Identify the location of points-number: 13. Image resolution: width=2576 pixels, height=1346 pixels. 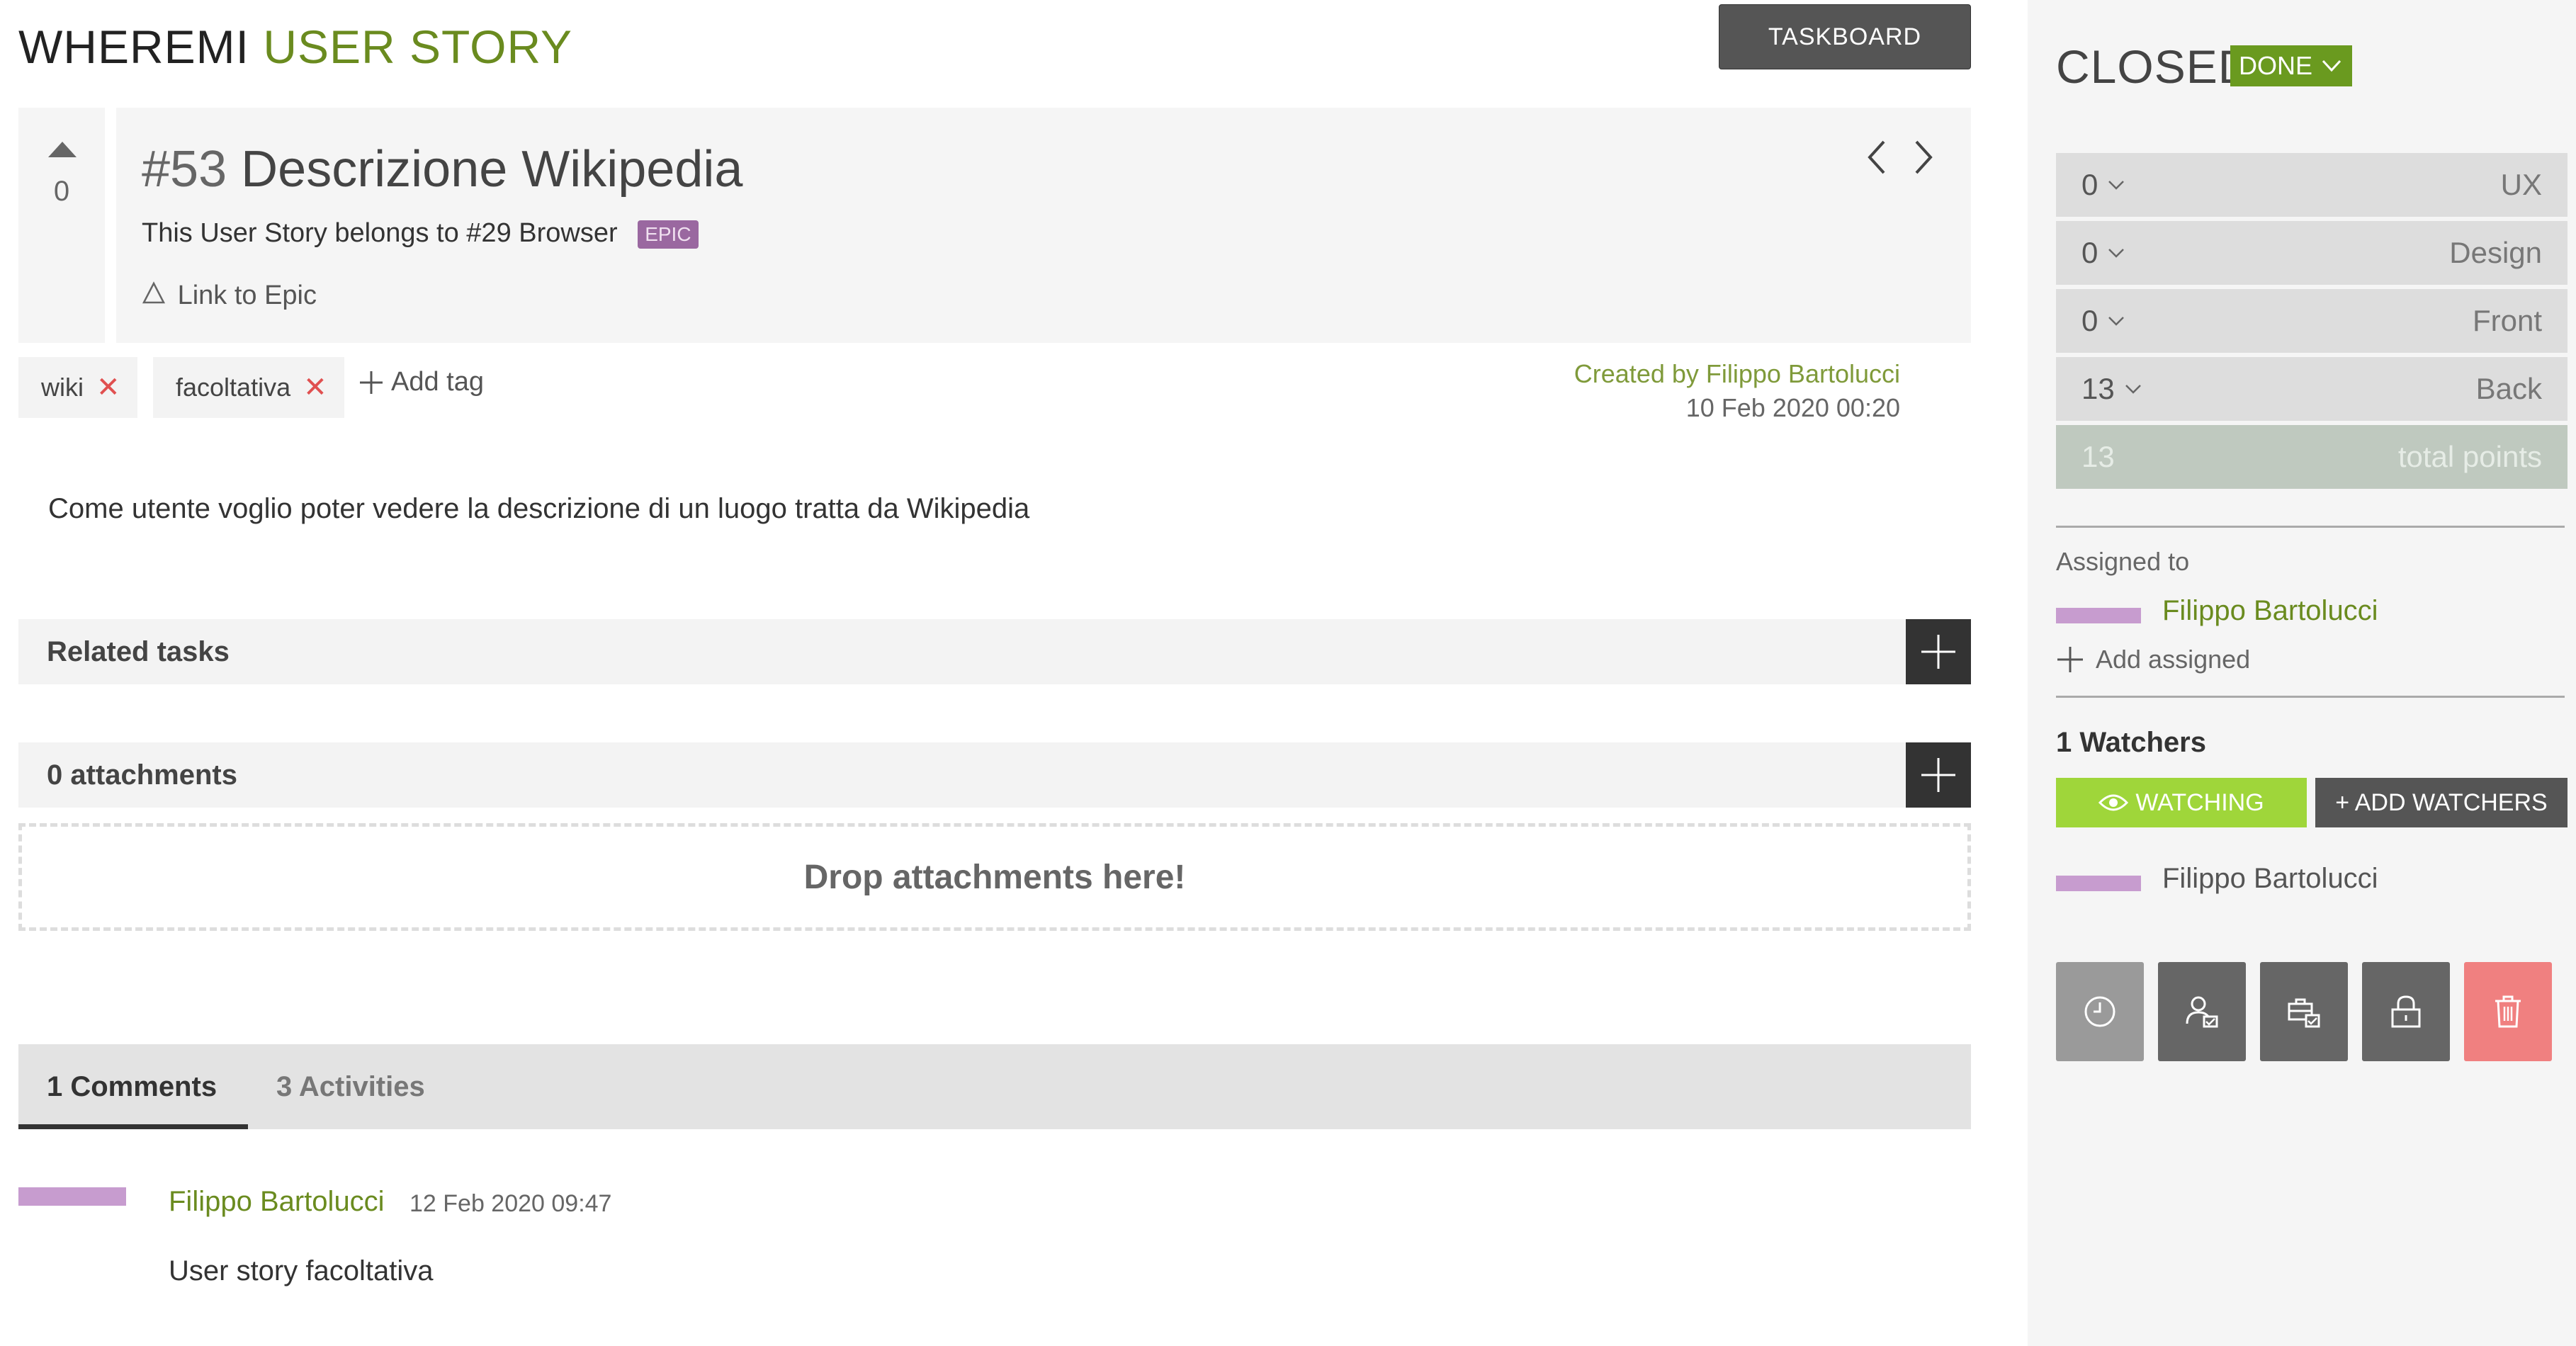
(2098, 389).